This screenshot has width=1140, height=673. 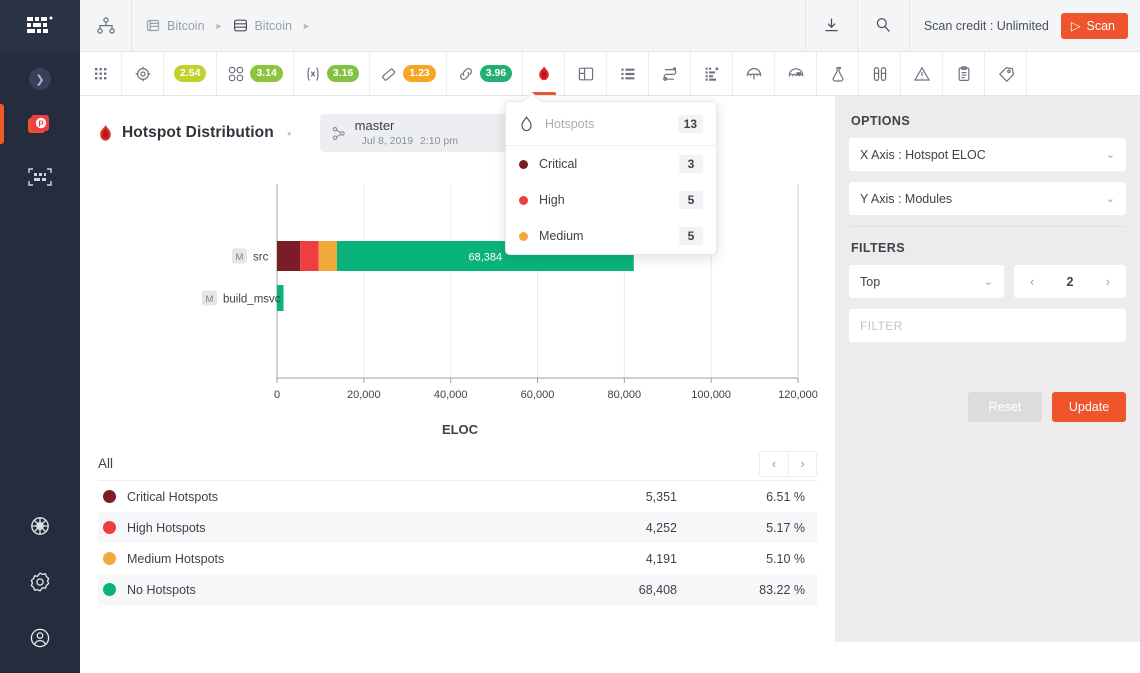 What do you see at coordinates (262, 25) in the screenshot?
I see `breadcrumb-item-1: Bitcoin` at bounding box center [262, 25].